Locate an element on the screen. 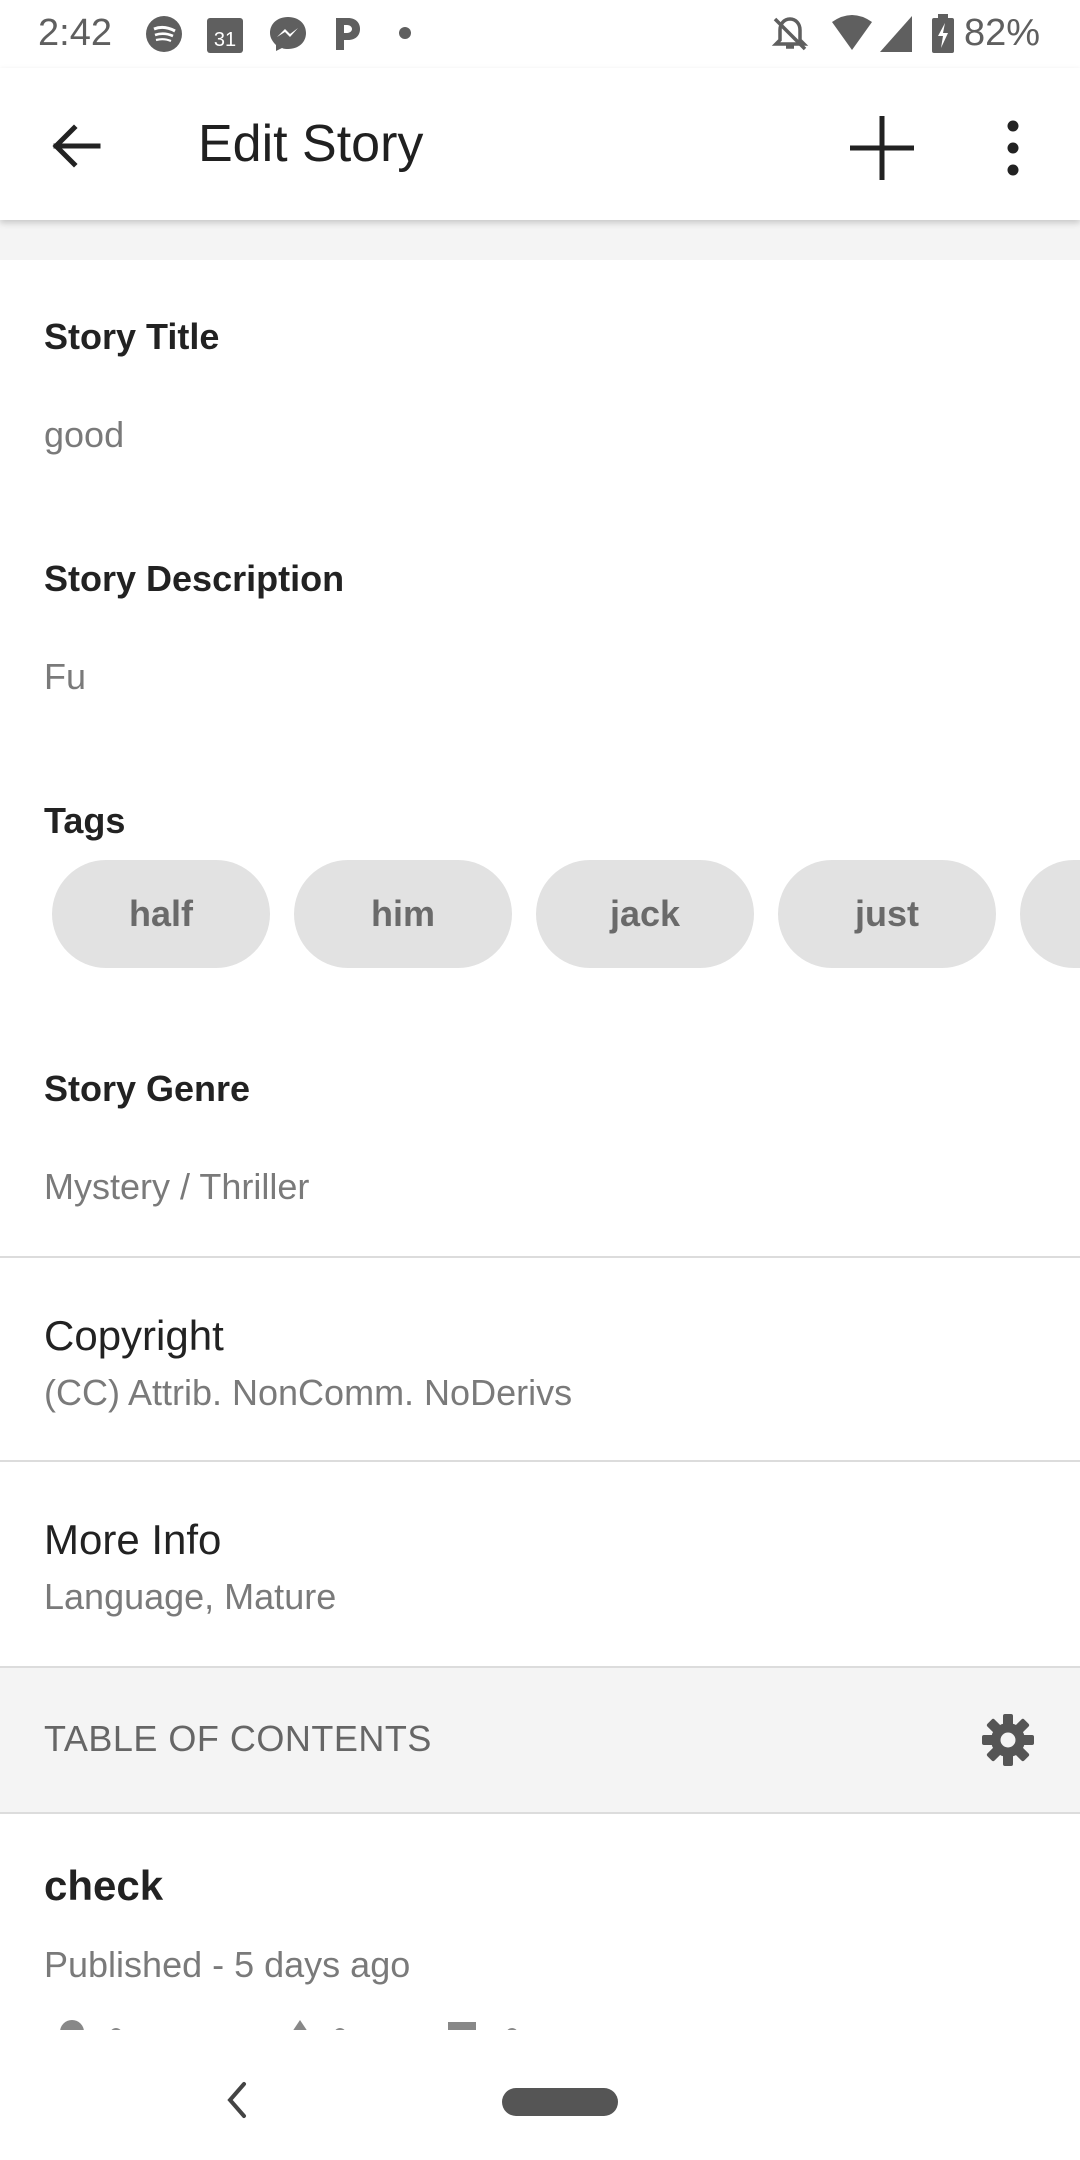  story-genre-label: Story Genre is located at coordinates (147, 1088).